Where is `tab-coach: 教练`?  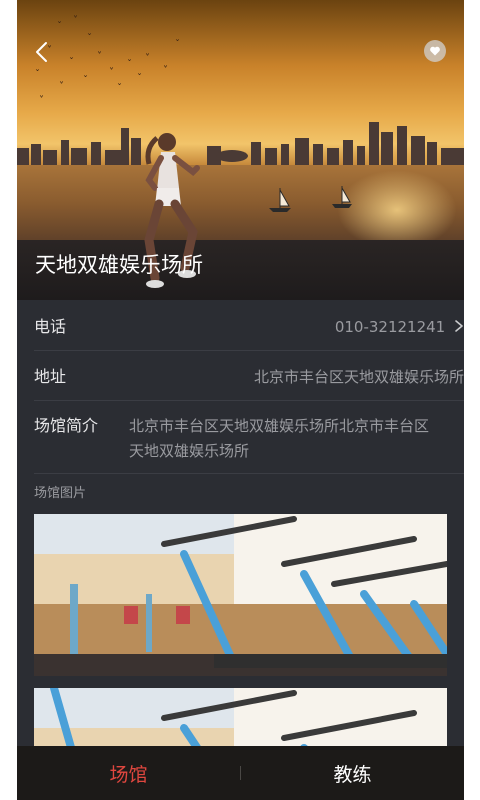 tab-coach: 教练 is located at coordinates (352, 773).